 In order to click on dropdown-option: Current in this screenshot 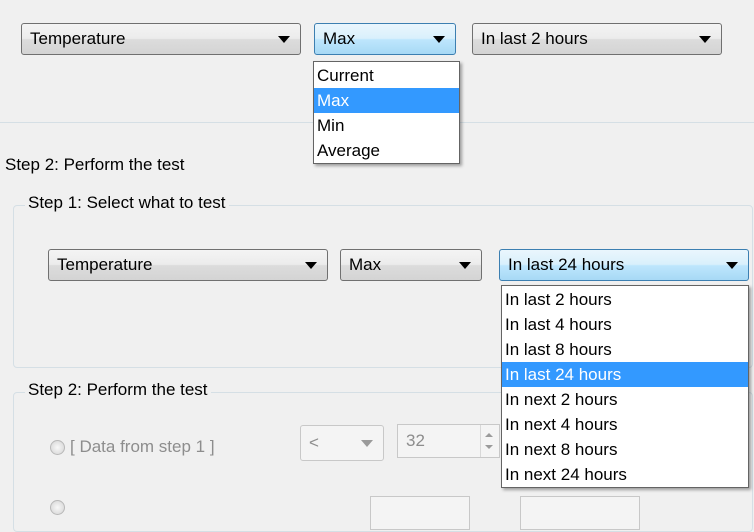, I will do `click(386, 75)`.